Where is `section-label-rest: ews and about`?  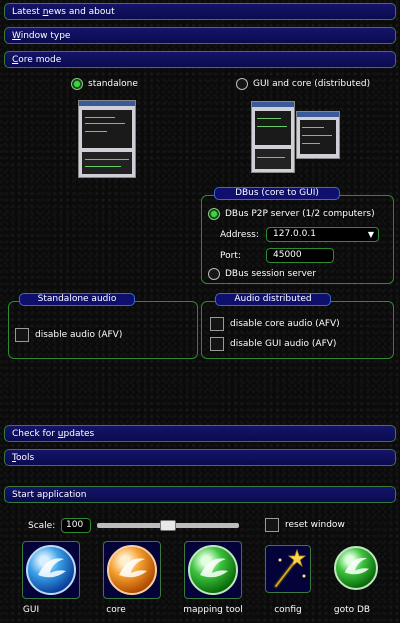 section-label-rest: ews and about is located at coordinates (81, 12).